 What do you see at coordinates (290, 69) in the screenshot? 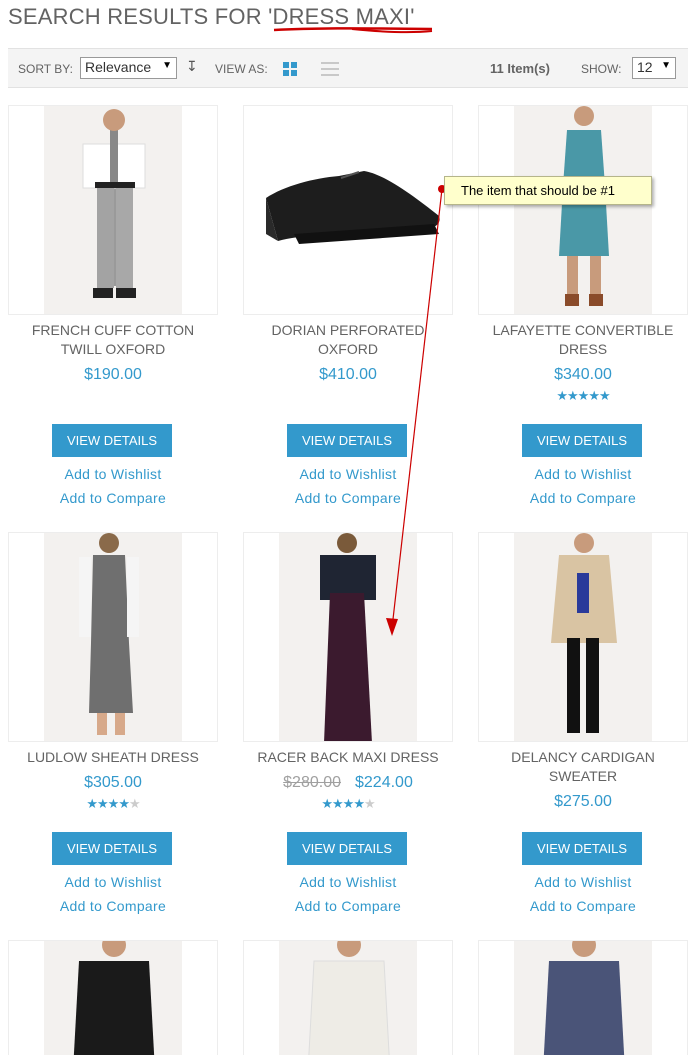
I see `grid-view-icon` at bounding box center [290, 69].